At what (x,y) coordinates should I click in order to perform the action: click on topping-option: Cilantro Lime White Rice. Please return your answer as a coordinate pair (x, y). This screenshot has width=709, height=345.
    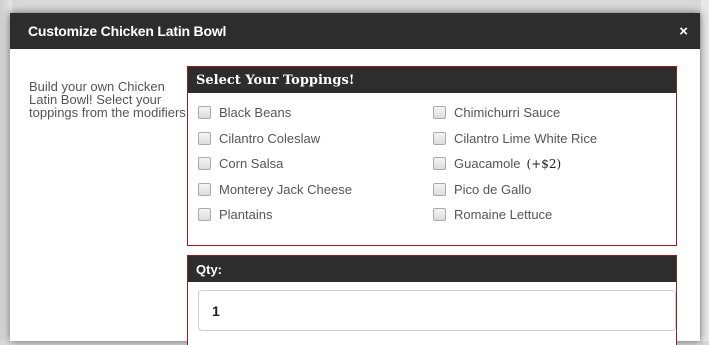
    Looking at the image, I should click on (550, 139).